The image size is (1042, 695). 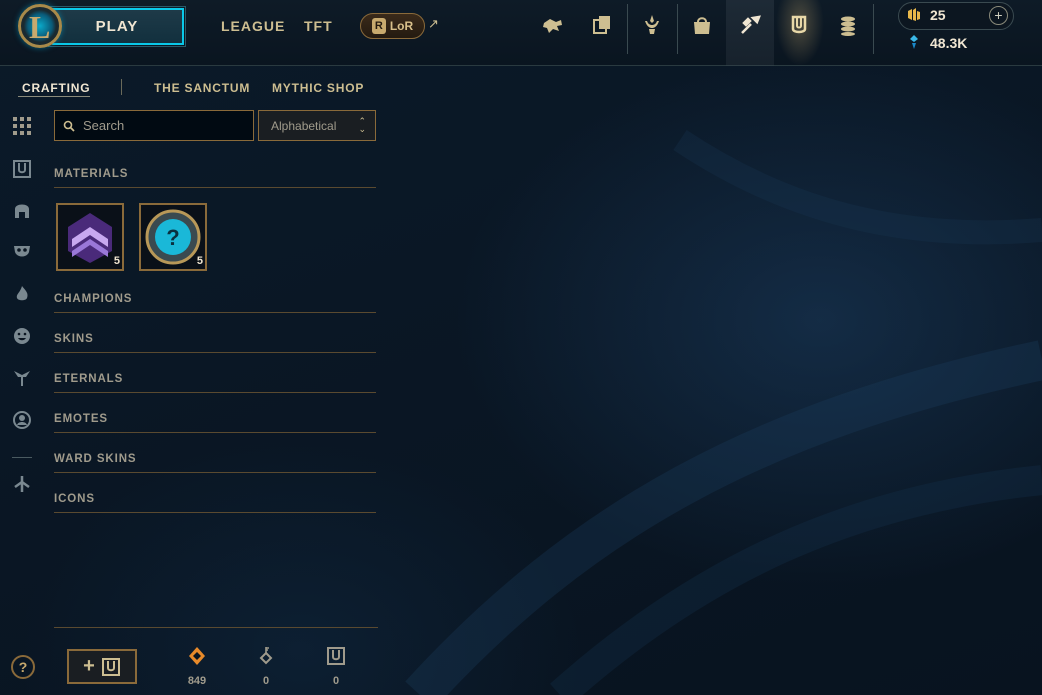 I want to click on chests-amount: 0, so click(x=336, y=681).